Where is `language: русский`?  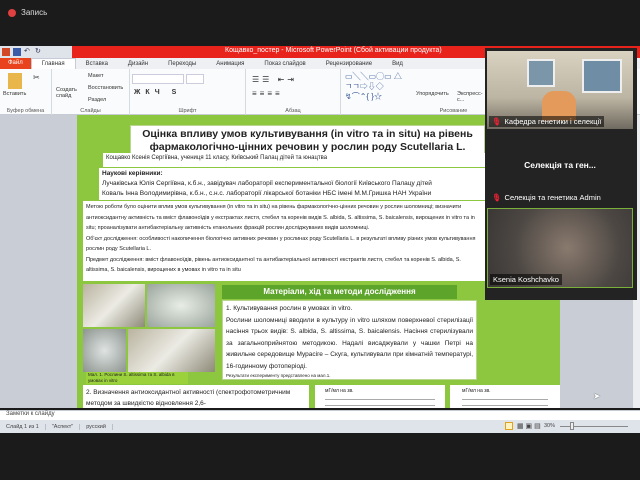
language: русский is located at coordinates (96, 426).